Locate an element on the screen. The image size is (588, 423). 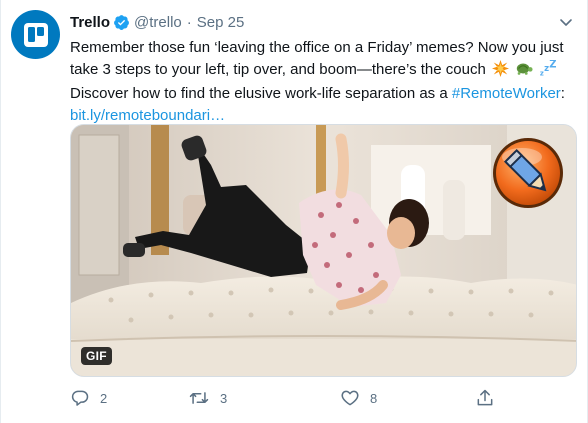
gif-badge: GIF is located at coordinates (96, 356).